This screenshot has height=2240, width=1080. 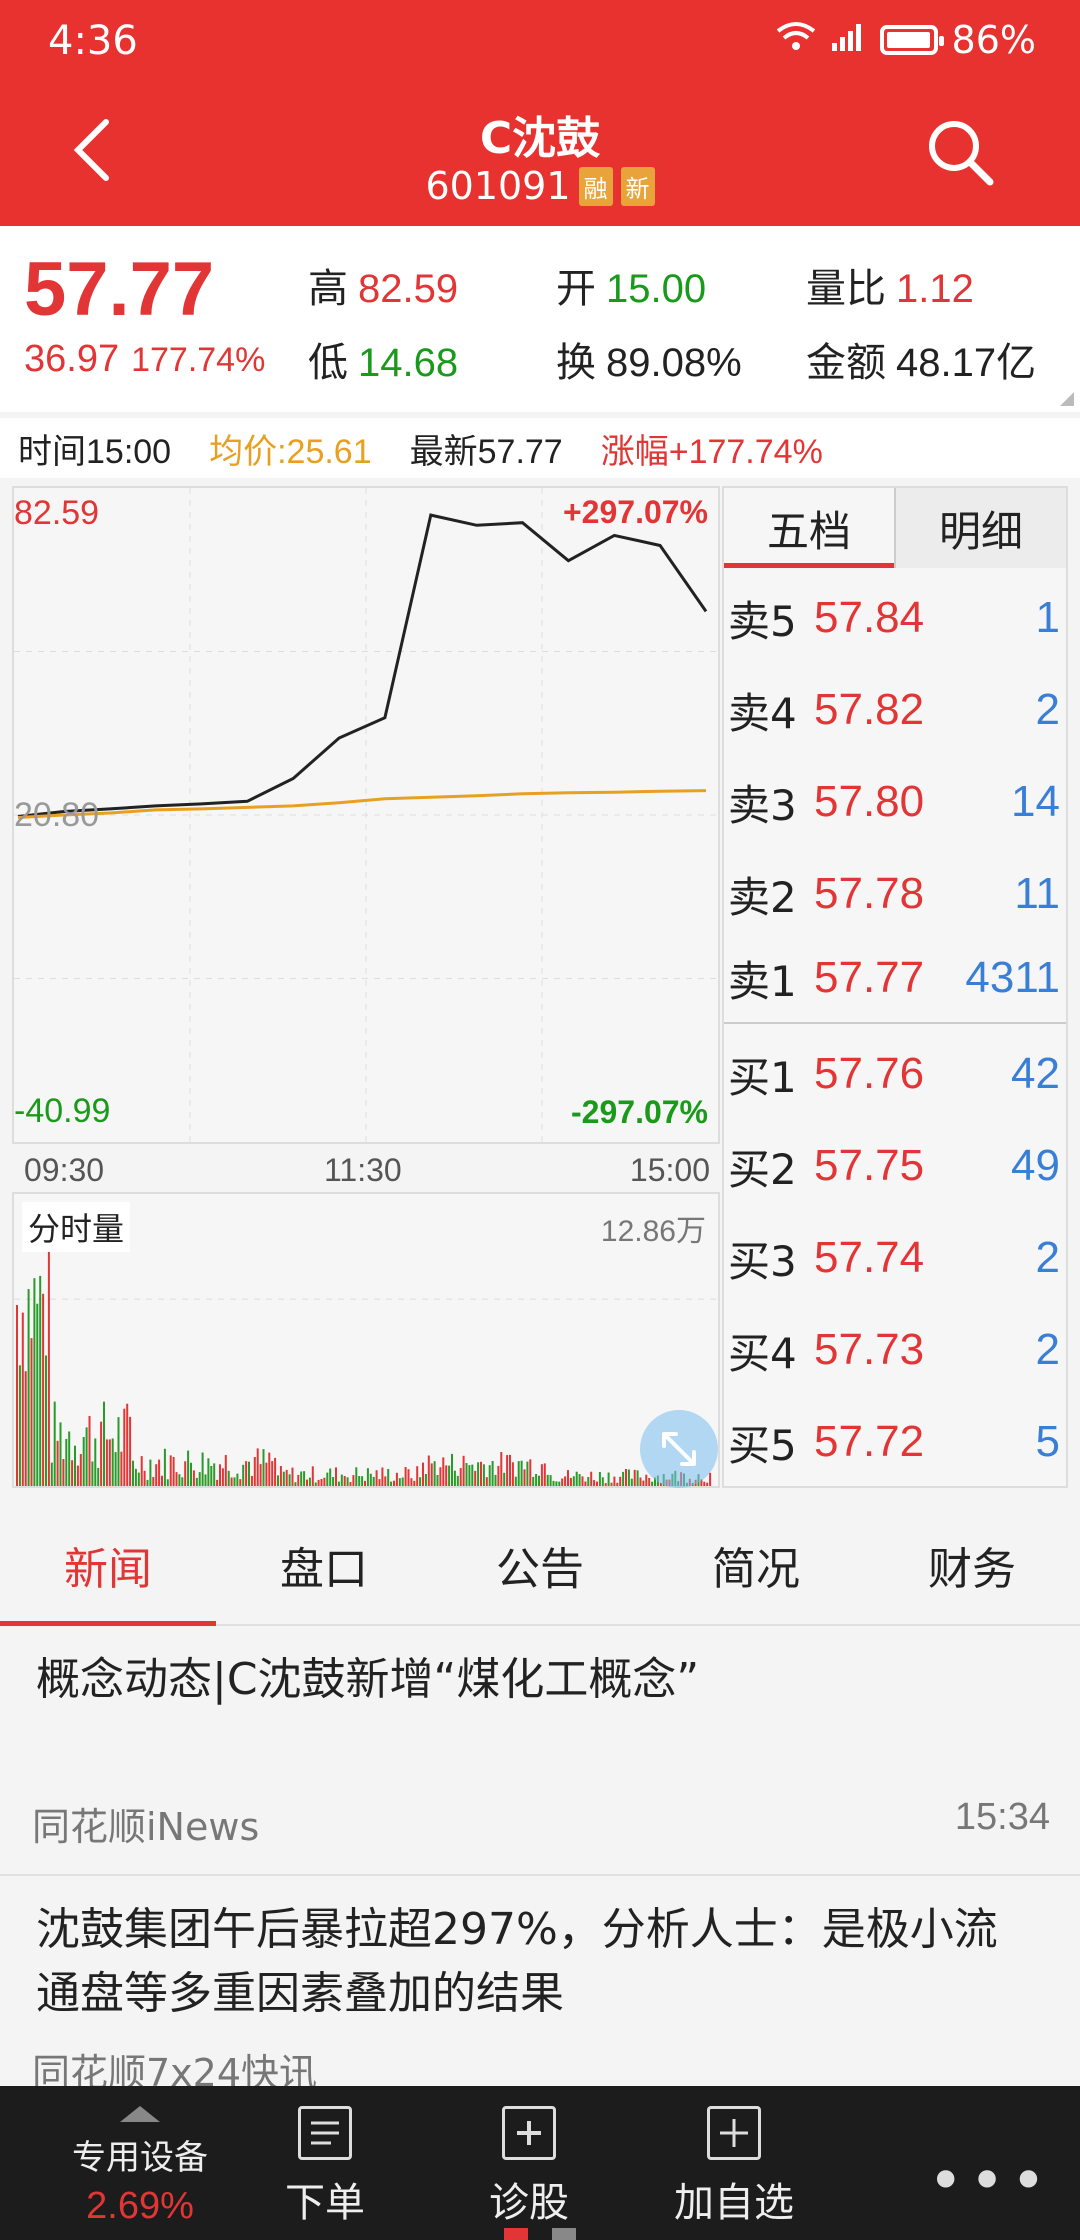 I want to click on time-mid: 11:30, so click(x=363, y=1170).